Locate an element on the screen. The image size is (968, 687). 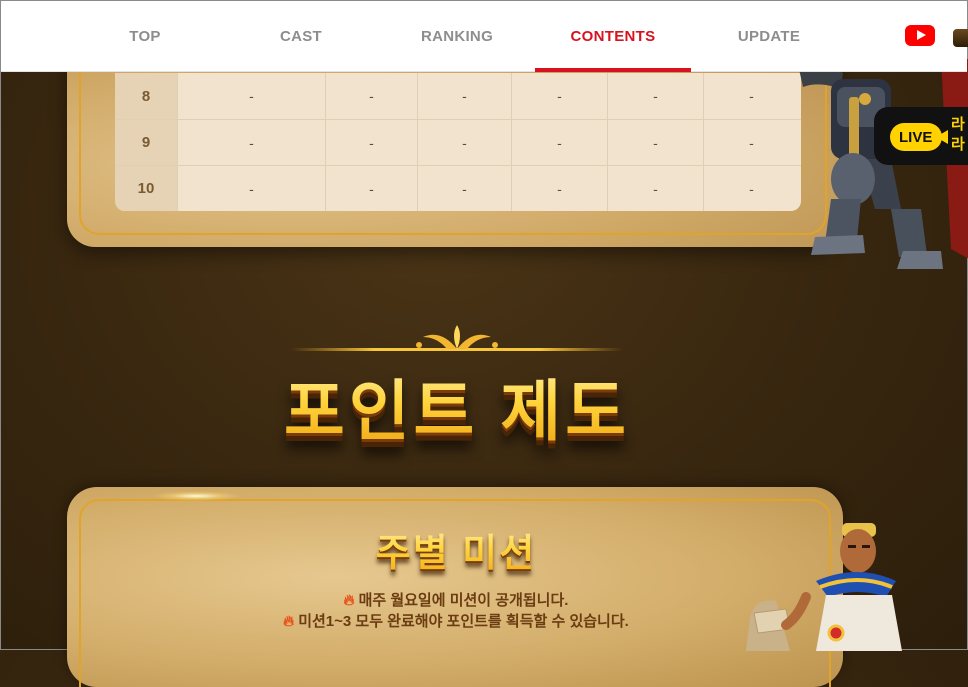
table-row: 9------ is located at coordinates (458, 142).